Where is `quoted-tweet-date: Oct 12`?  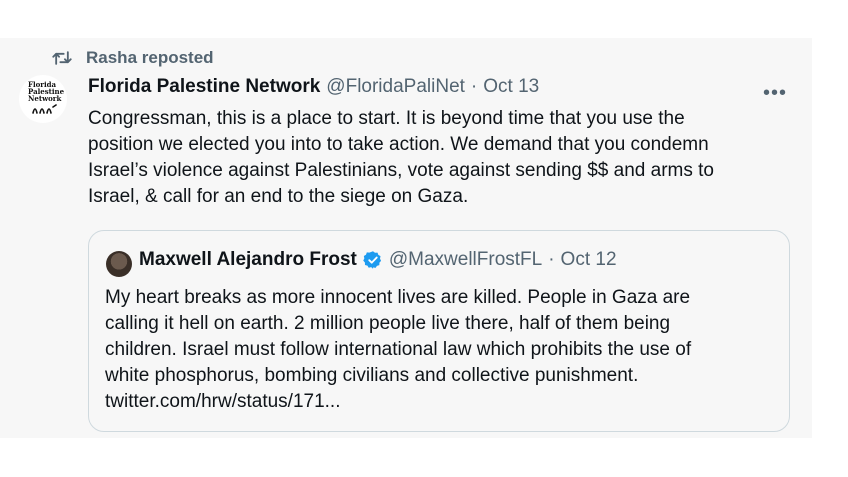 quoted-tweet-date: Oct 12 is located at coordinates (589, 260).